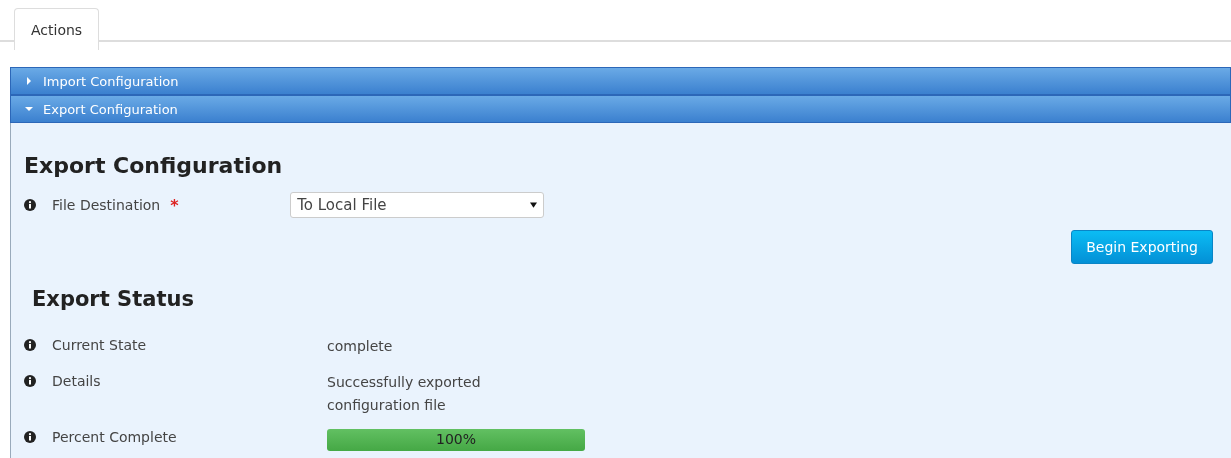  Describe the element at coordinates (115, 437) in the screenshot. I see `status-label: Percent Complete` at that location.